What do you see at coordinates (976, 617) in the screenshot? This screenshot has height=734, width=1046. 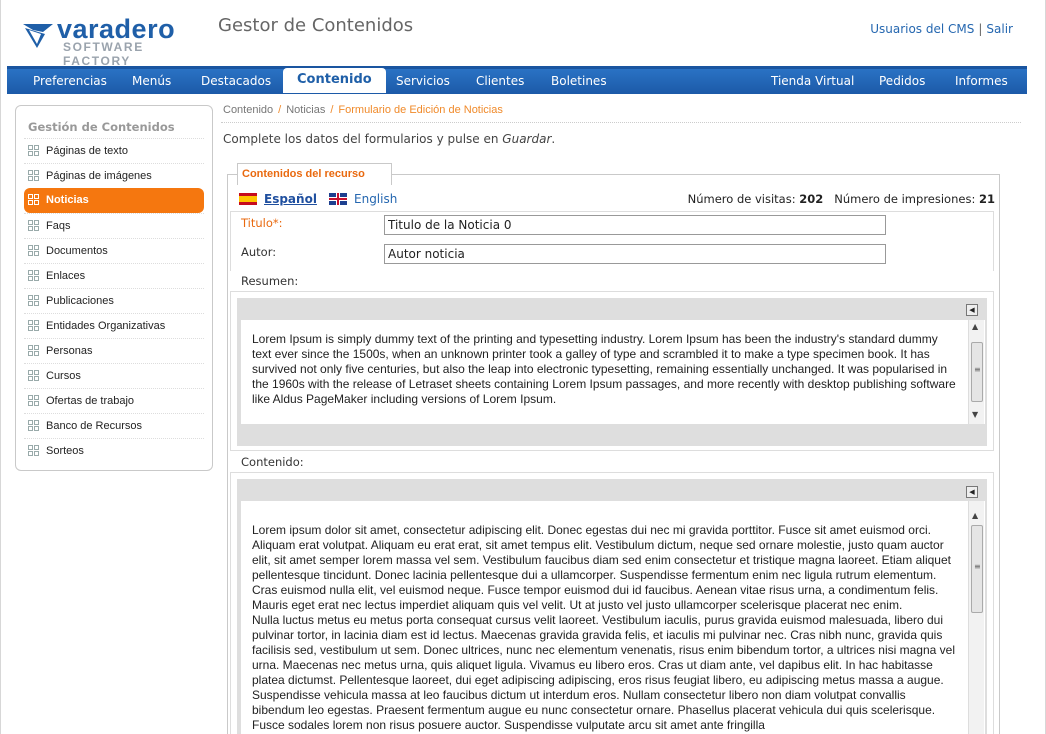 I see `content-scrollbar: ▲ ≡` at bounding box center [976, 617].